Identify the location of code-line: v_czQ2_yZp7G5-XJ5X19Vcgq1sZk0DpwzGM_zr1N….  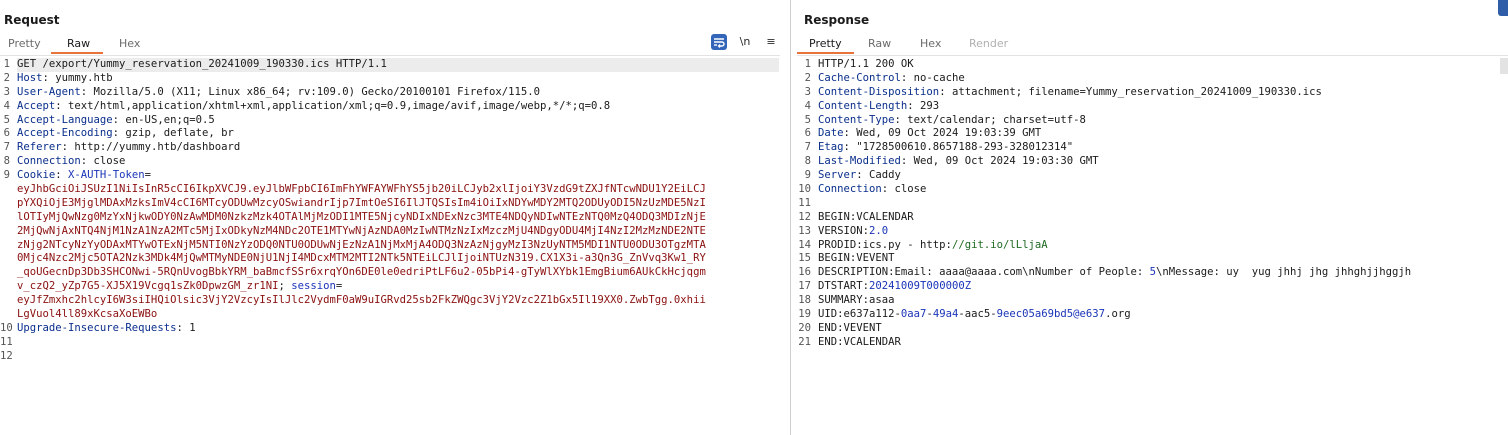
(398, 287).